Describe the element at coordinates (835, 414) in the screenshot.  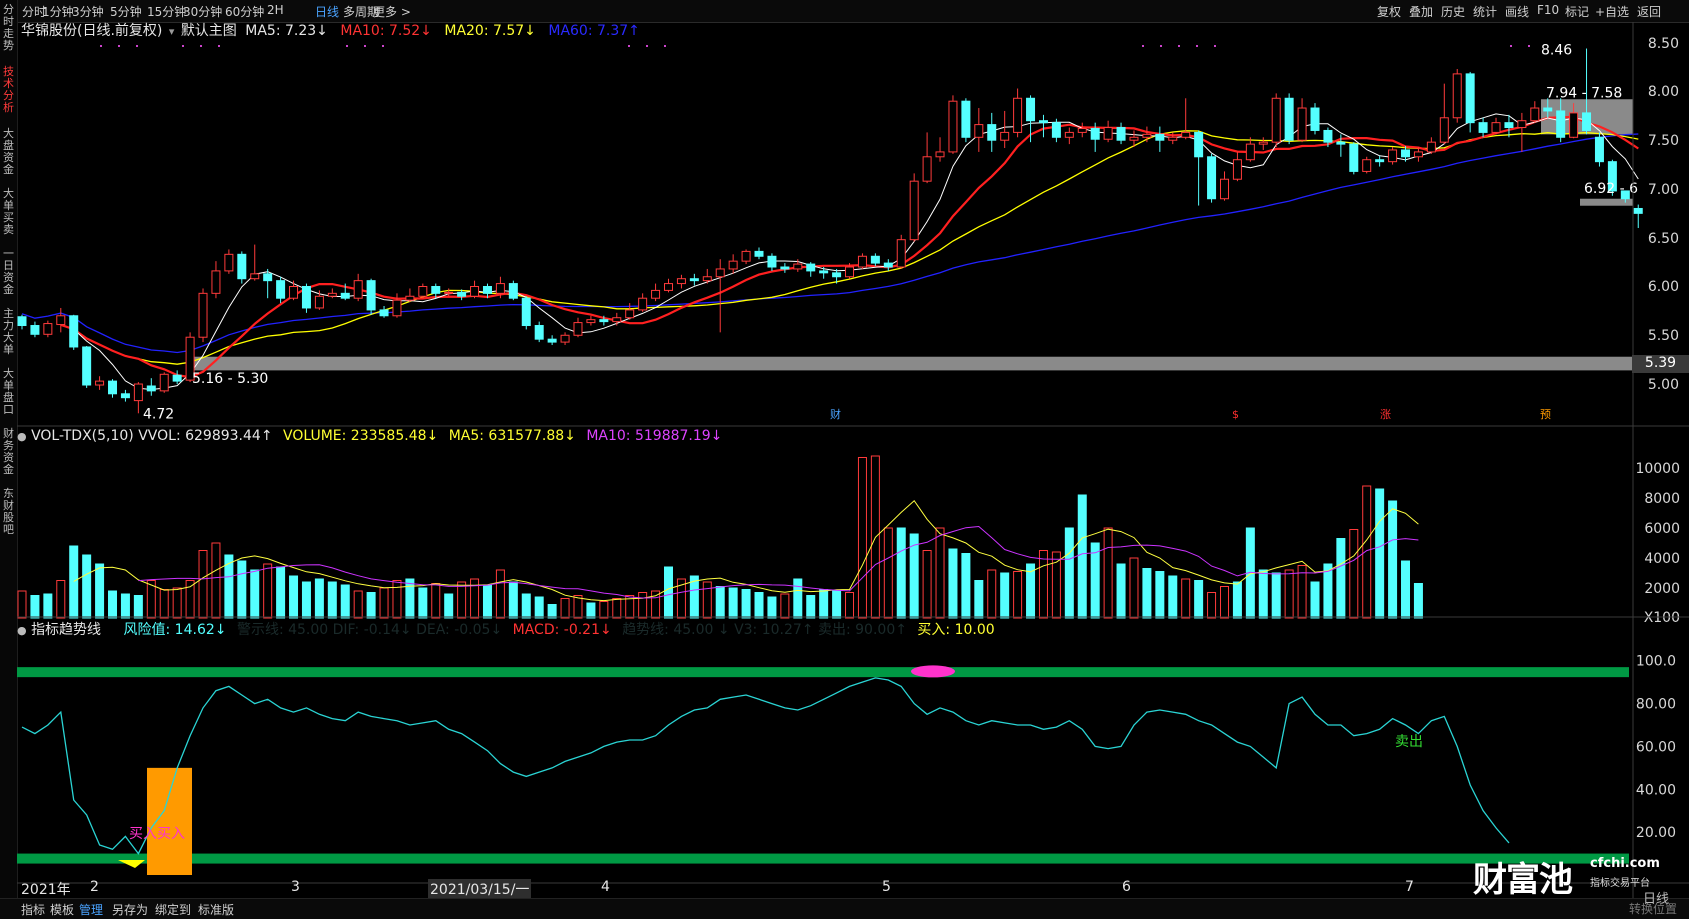
I see `event-mark: 财` at that location.